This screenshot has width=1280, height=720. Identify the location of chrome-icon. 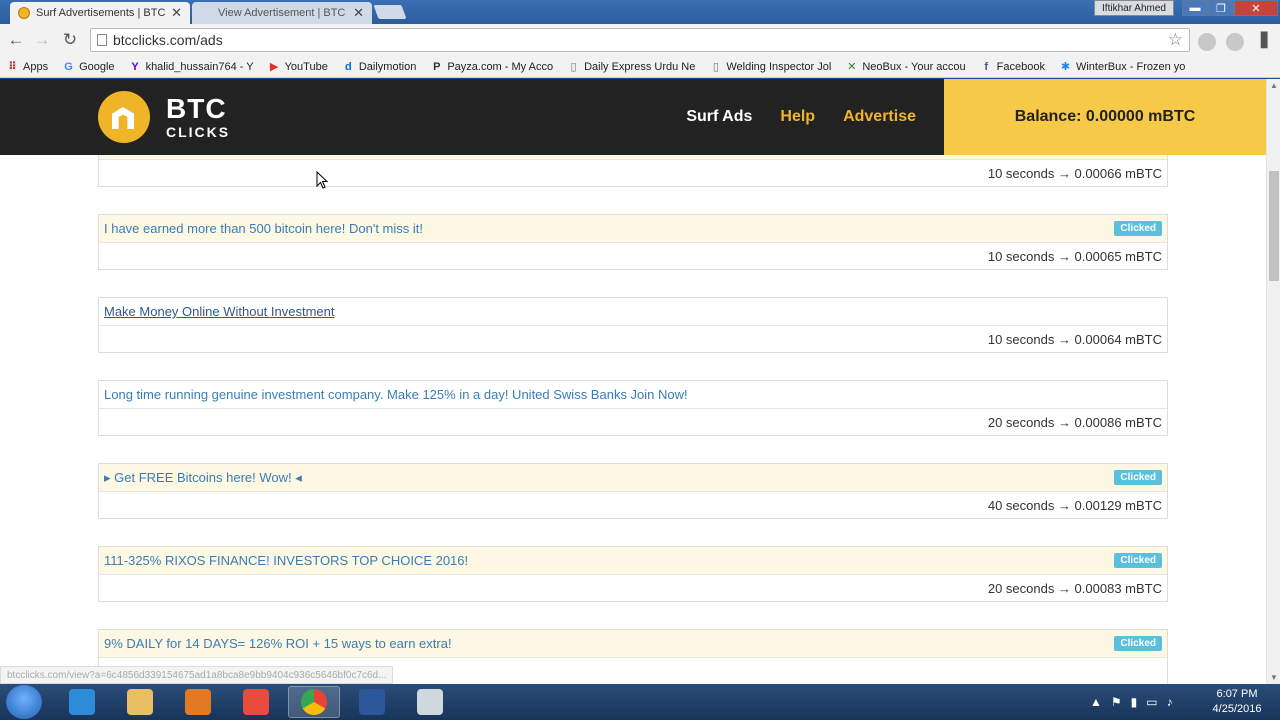
(314, 702).